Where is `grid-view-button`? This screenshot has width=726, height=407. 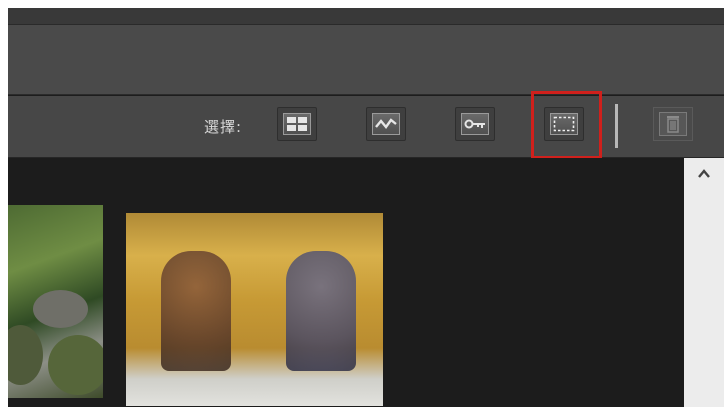
grid-view-button is located at coordinates (297, 124).